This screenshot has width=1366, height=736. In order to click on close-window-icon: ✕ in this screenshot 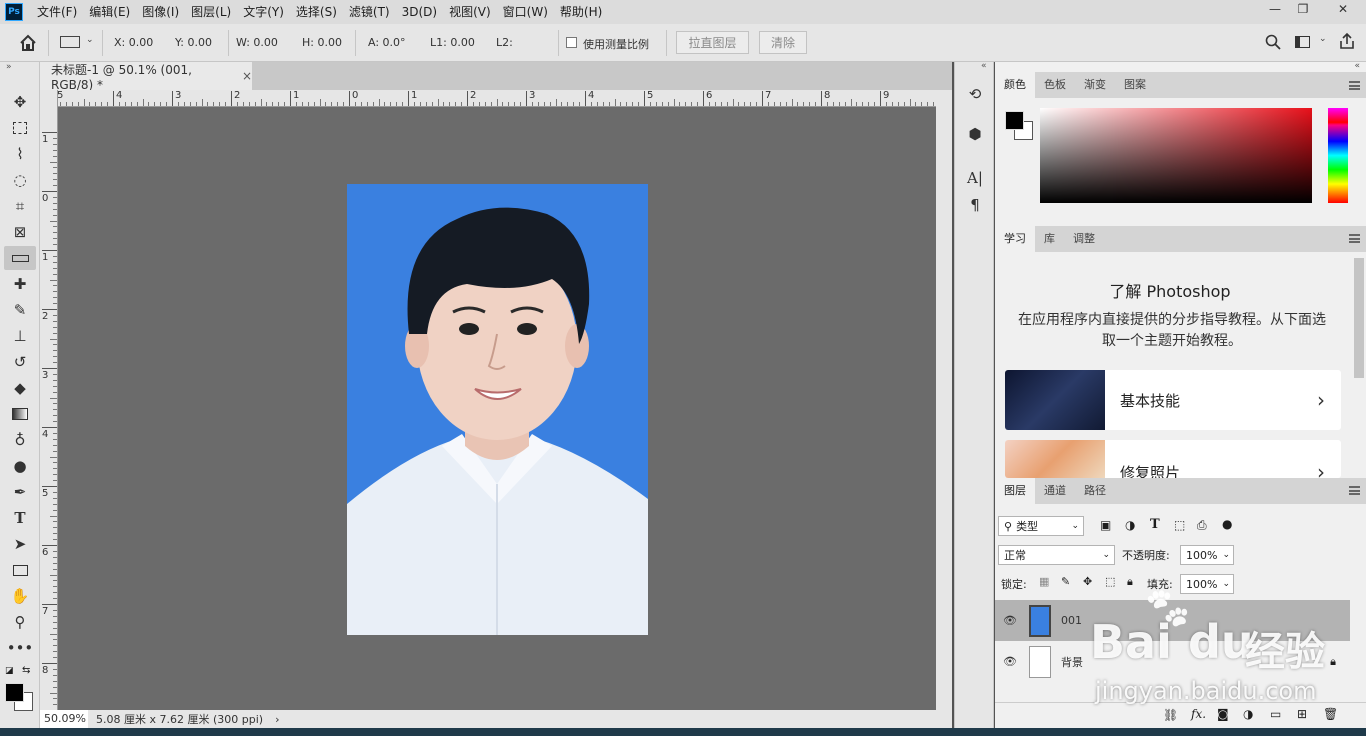, I will do `click(1343, 9)`.